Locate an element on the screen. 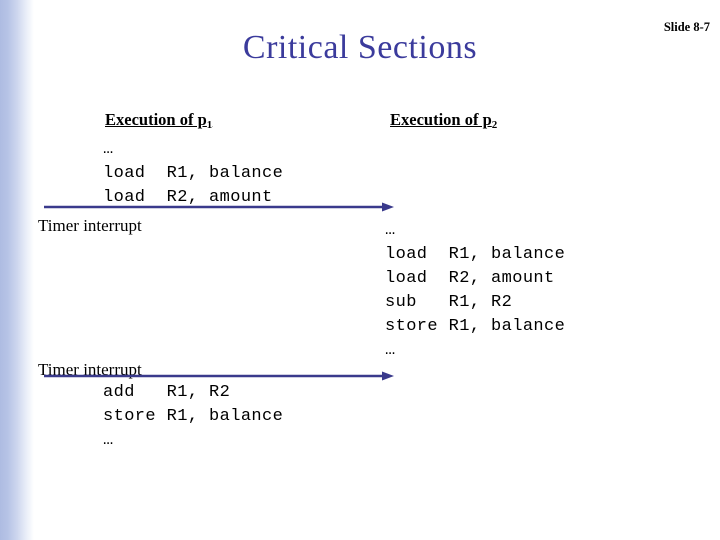 This screenshot has width=720, height=540. column-header-p2-text: Execution of p is located at coordinates (441, 119).